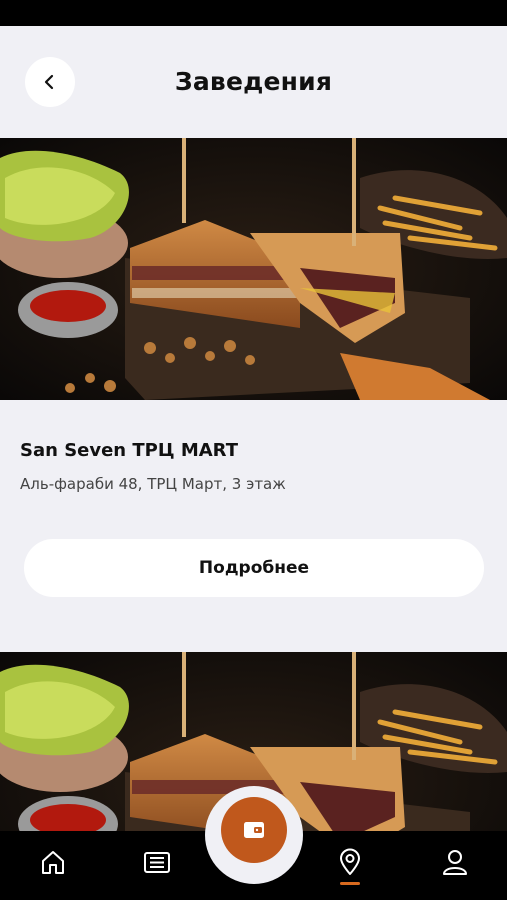  I want to click on profile-icon, so click(455, 862).